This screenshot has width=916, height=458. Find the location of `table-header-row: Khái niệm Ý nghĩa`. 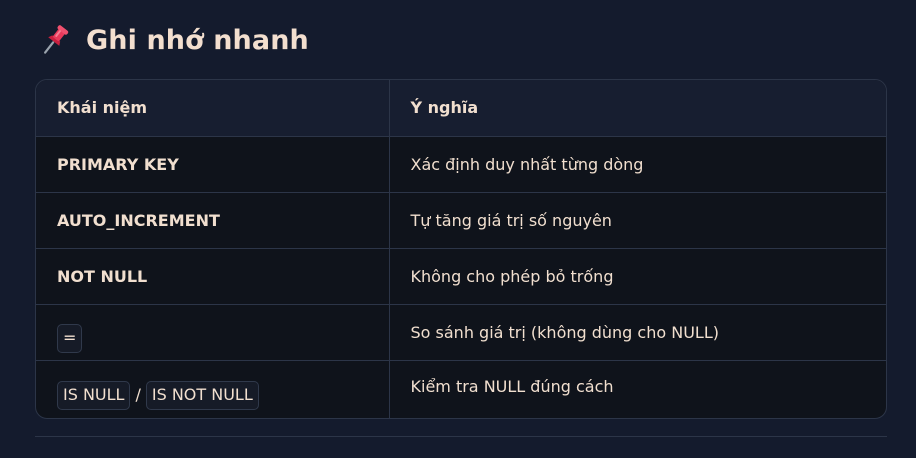

table-header-row: Khái niệm Ý nghĩa is located at coordinates (461, 108).